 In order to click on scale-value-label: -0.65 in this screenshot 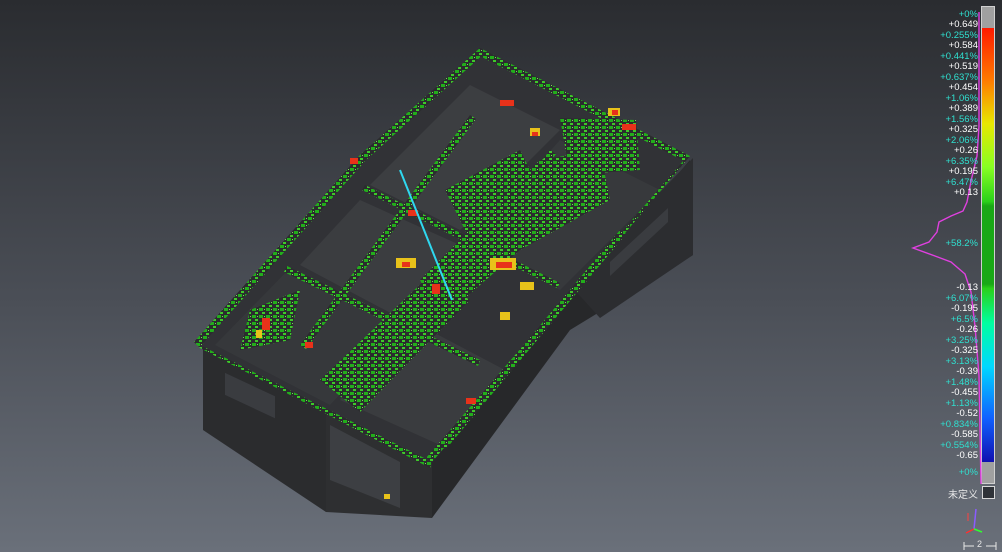, I will do `click(967, 456)`.